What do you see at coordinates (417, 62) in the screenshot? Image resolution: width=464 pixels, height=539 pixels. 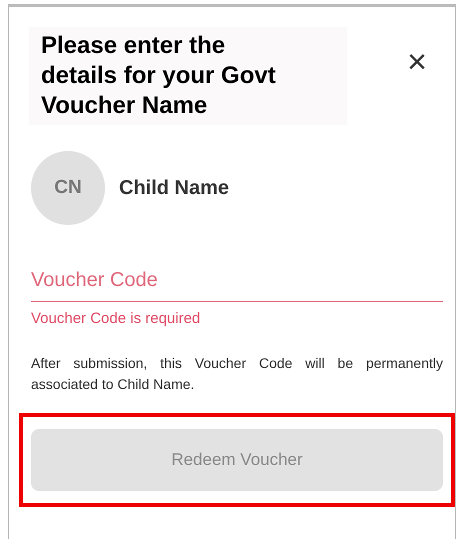 I see `close-button: ×` at bounding box center [417, 62].